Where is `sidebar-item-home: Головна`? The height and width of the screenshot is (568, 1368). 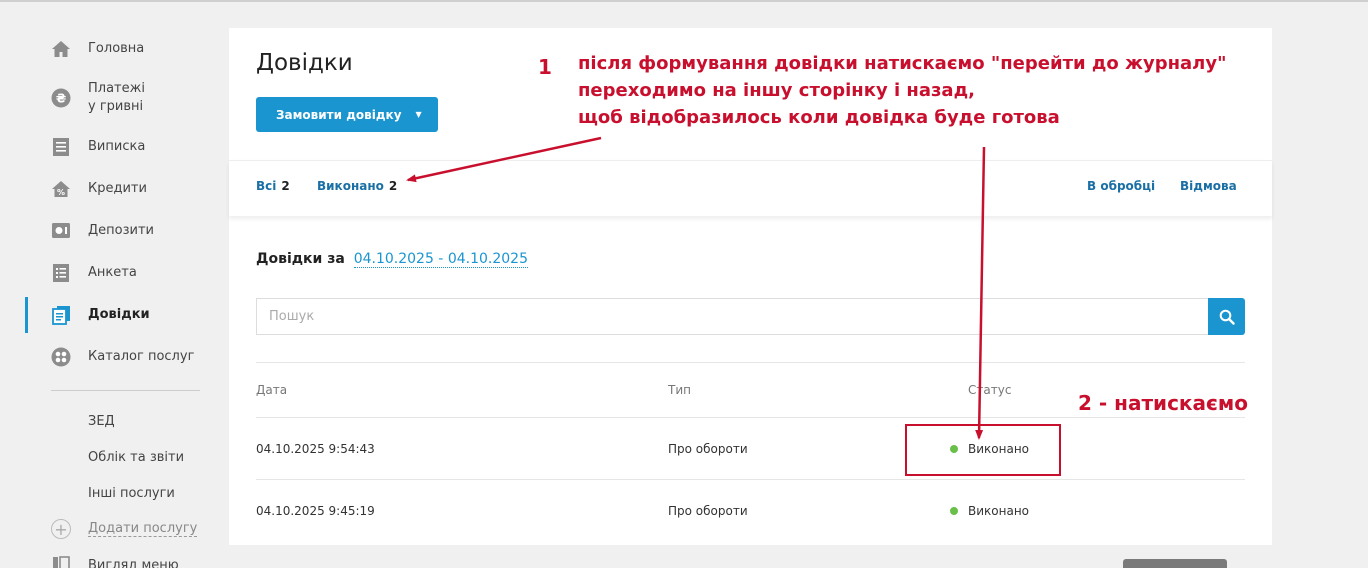 sidebar-item-home: Головна is located at coordinates (107, 49).